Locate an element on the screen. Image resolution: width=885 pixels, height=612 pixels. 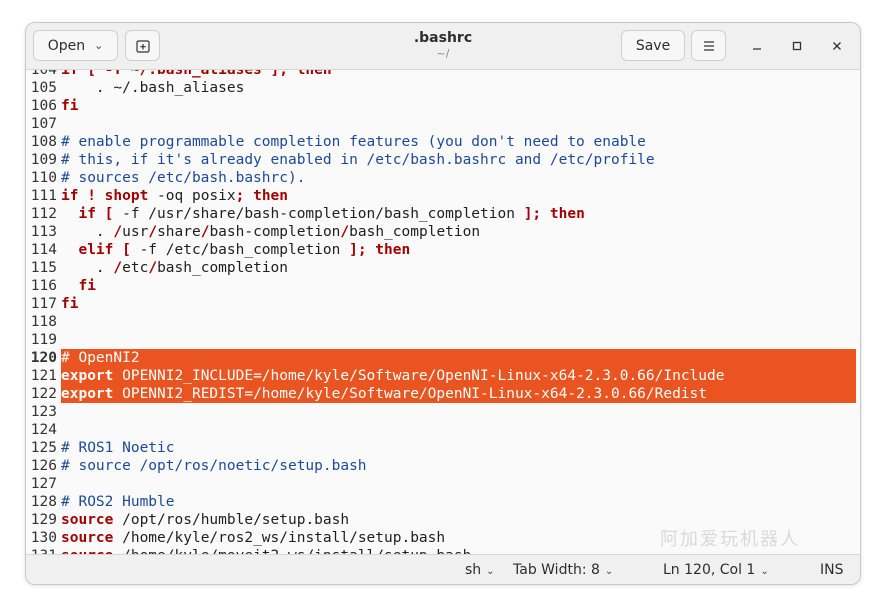
code-token: if ! shopt is located at coordinates (105, 196).